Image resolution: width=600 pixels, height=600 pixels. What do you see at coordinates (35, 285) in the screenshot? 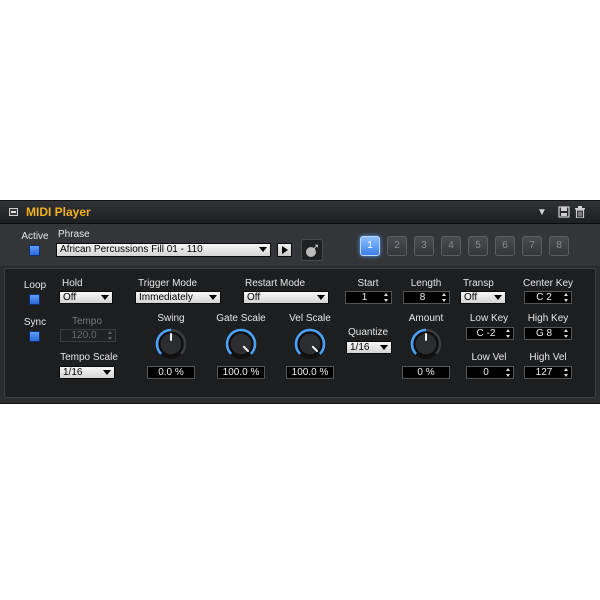
I see `loop-label: Loop` at bounding box center [35, 285].